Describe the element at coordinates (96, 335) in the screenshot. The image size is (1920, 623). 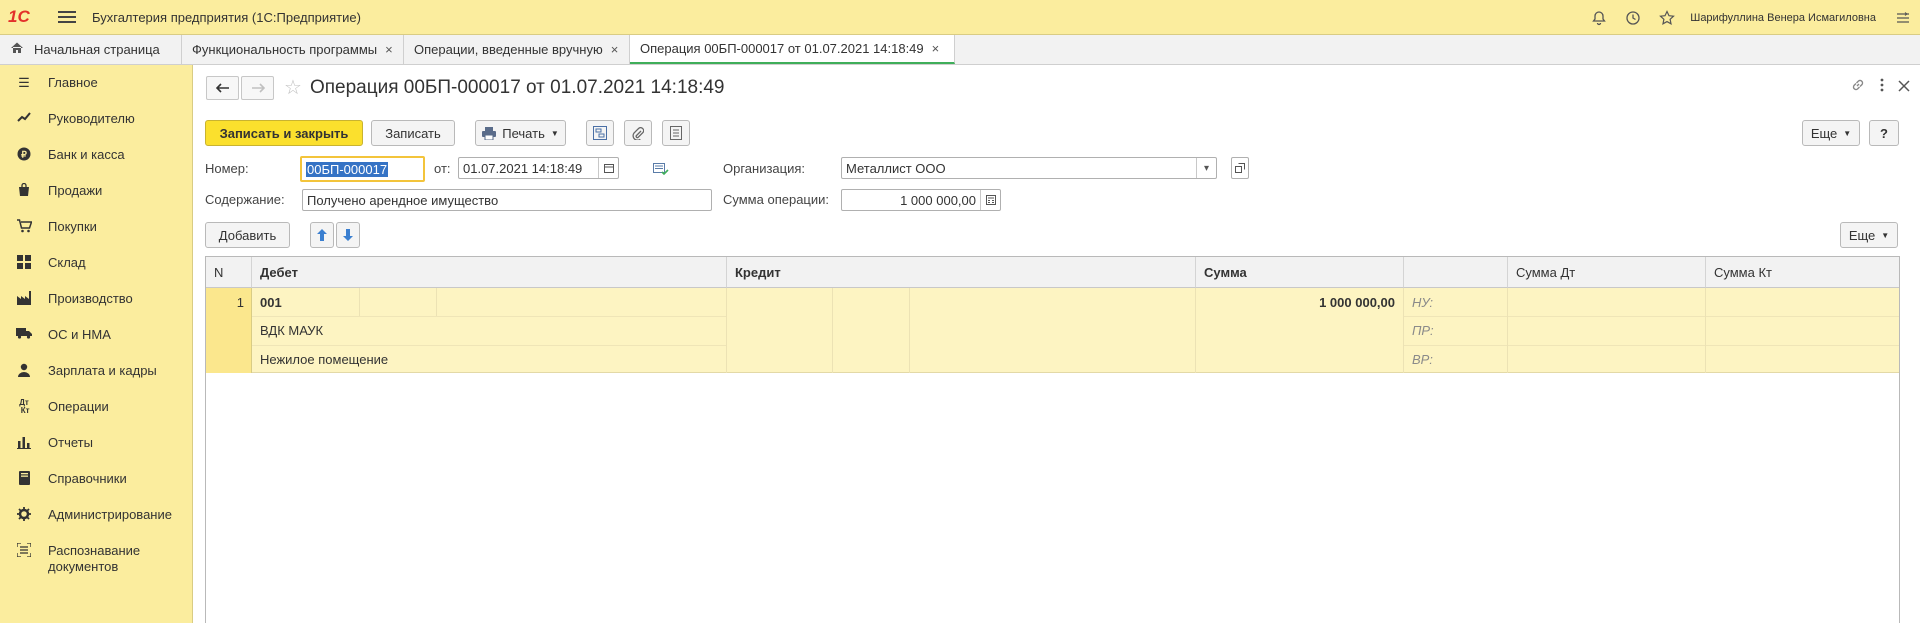
I see `sidebar-item-assets: ОС и НМА` at that location.